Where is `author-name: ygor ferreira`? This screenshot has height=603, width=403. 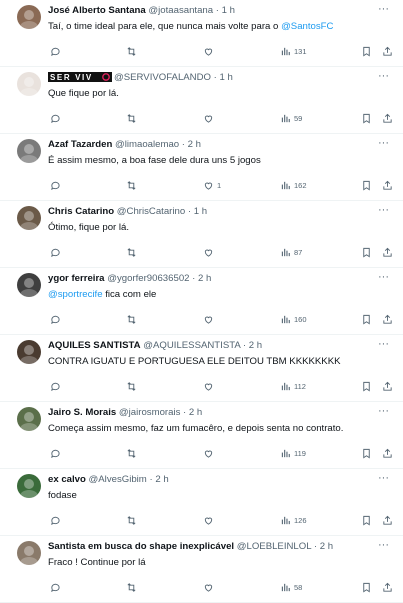
author-name: ygor ferreira is located at coordinates (76, 278).